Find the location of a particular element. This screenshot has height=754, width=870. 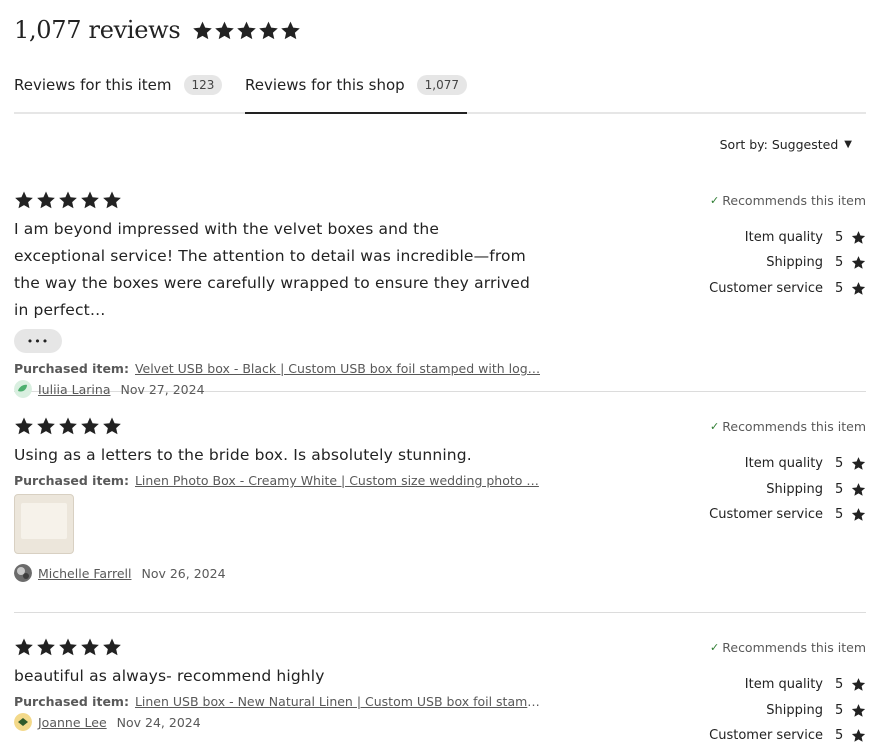

tab-label: Reviews for this item is located at coordinates (93, 85).